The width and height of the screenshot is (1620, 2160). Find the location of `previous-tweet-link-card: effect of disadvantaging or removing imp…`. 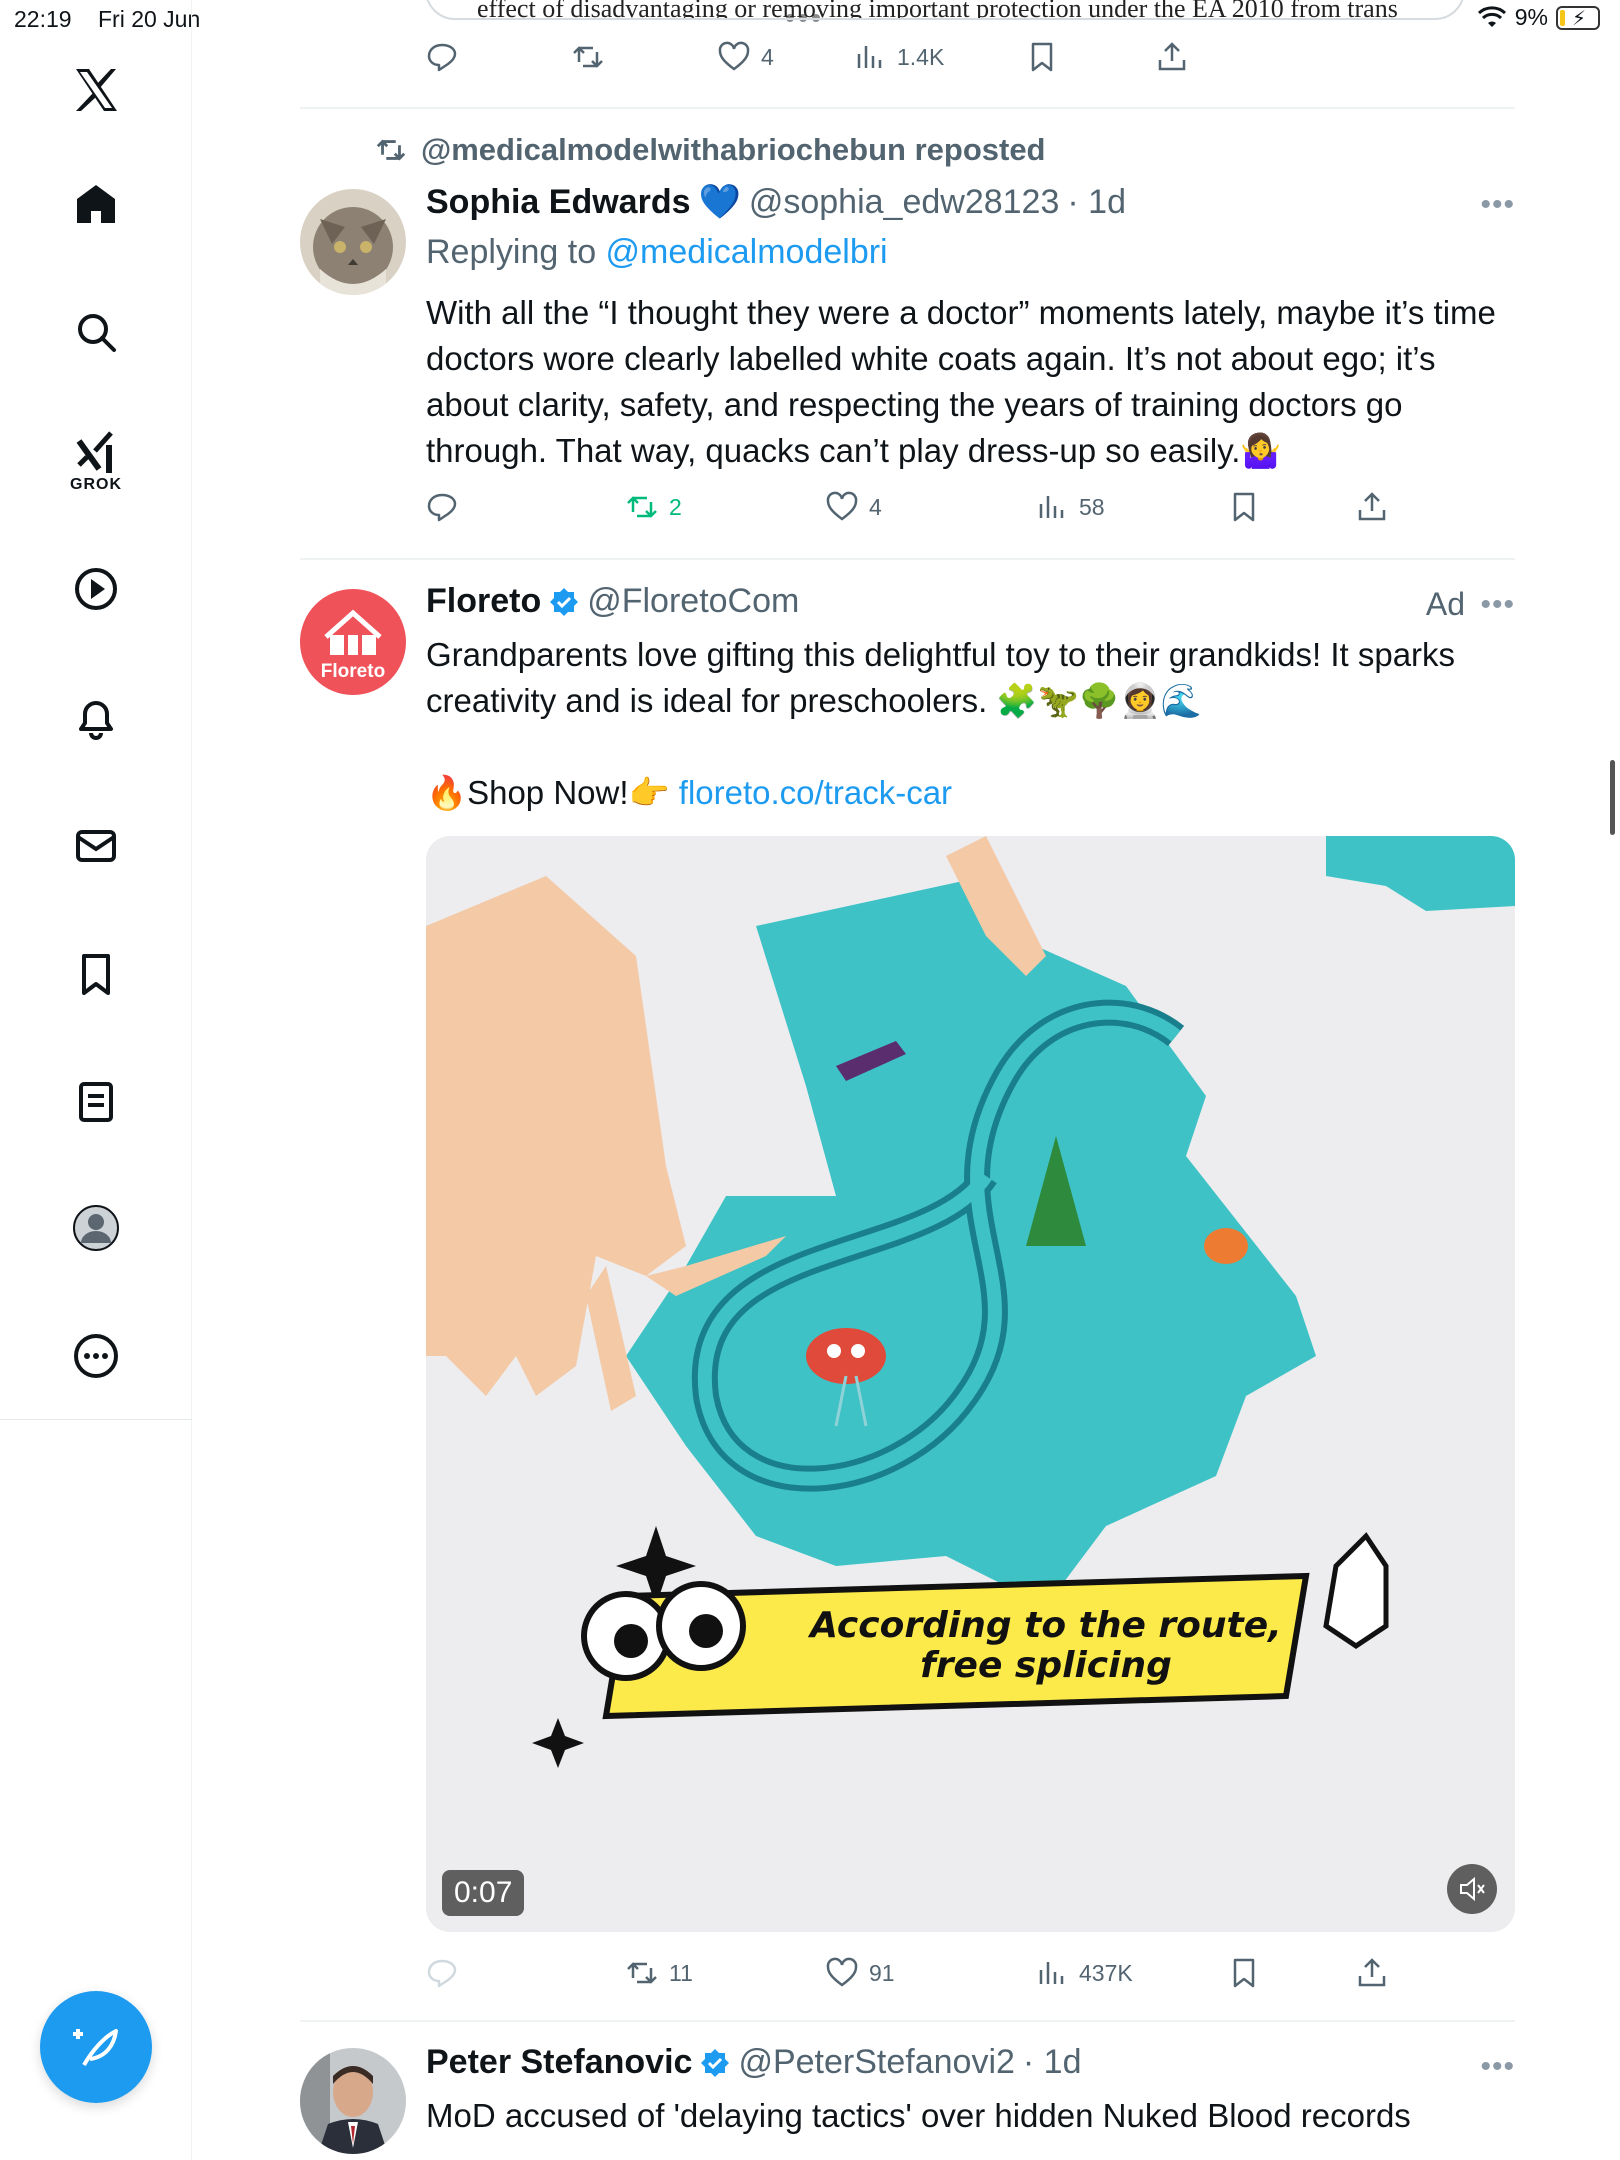

previous-tweet-link-card: effect of disadvantaging or removing imp… is located at coordinates (945, 10).